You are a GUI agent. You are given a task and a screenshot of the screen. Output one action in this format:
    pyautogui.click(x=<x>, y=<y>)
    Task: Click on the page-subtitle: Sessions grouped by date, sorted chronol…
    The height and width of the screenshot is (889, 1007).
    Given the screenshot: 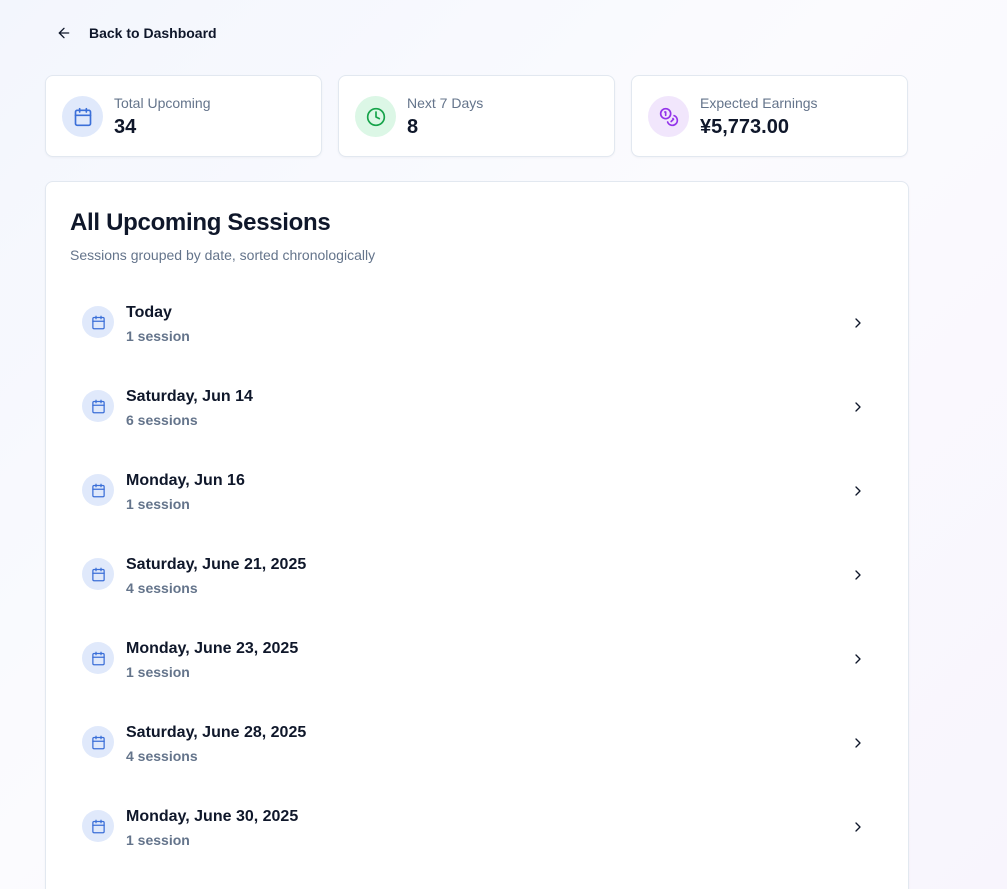 What is the action you would take?
    pyautogui.click(x=223, y=255)
    